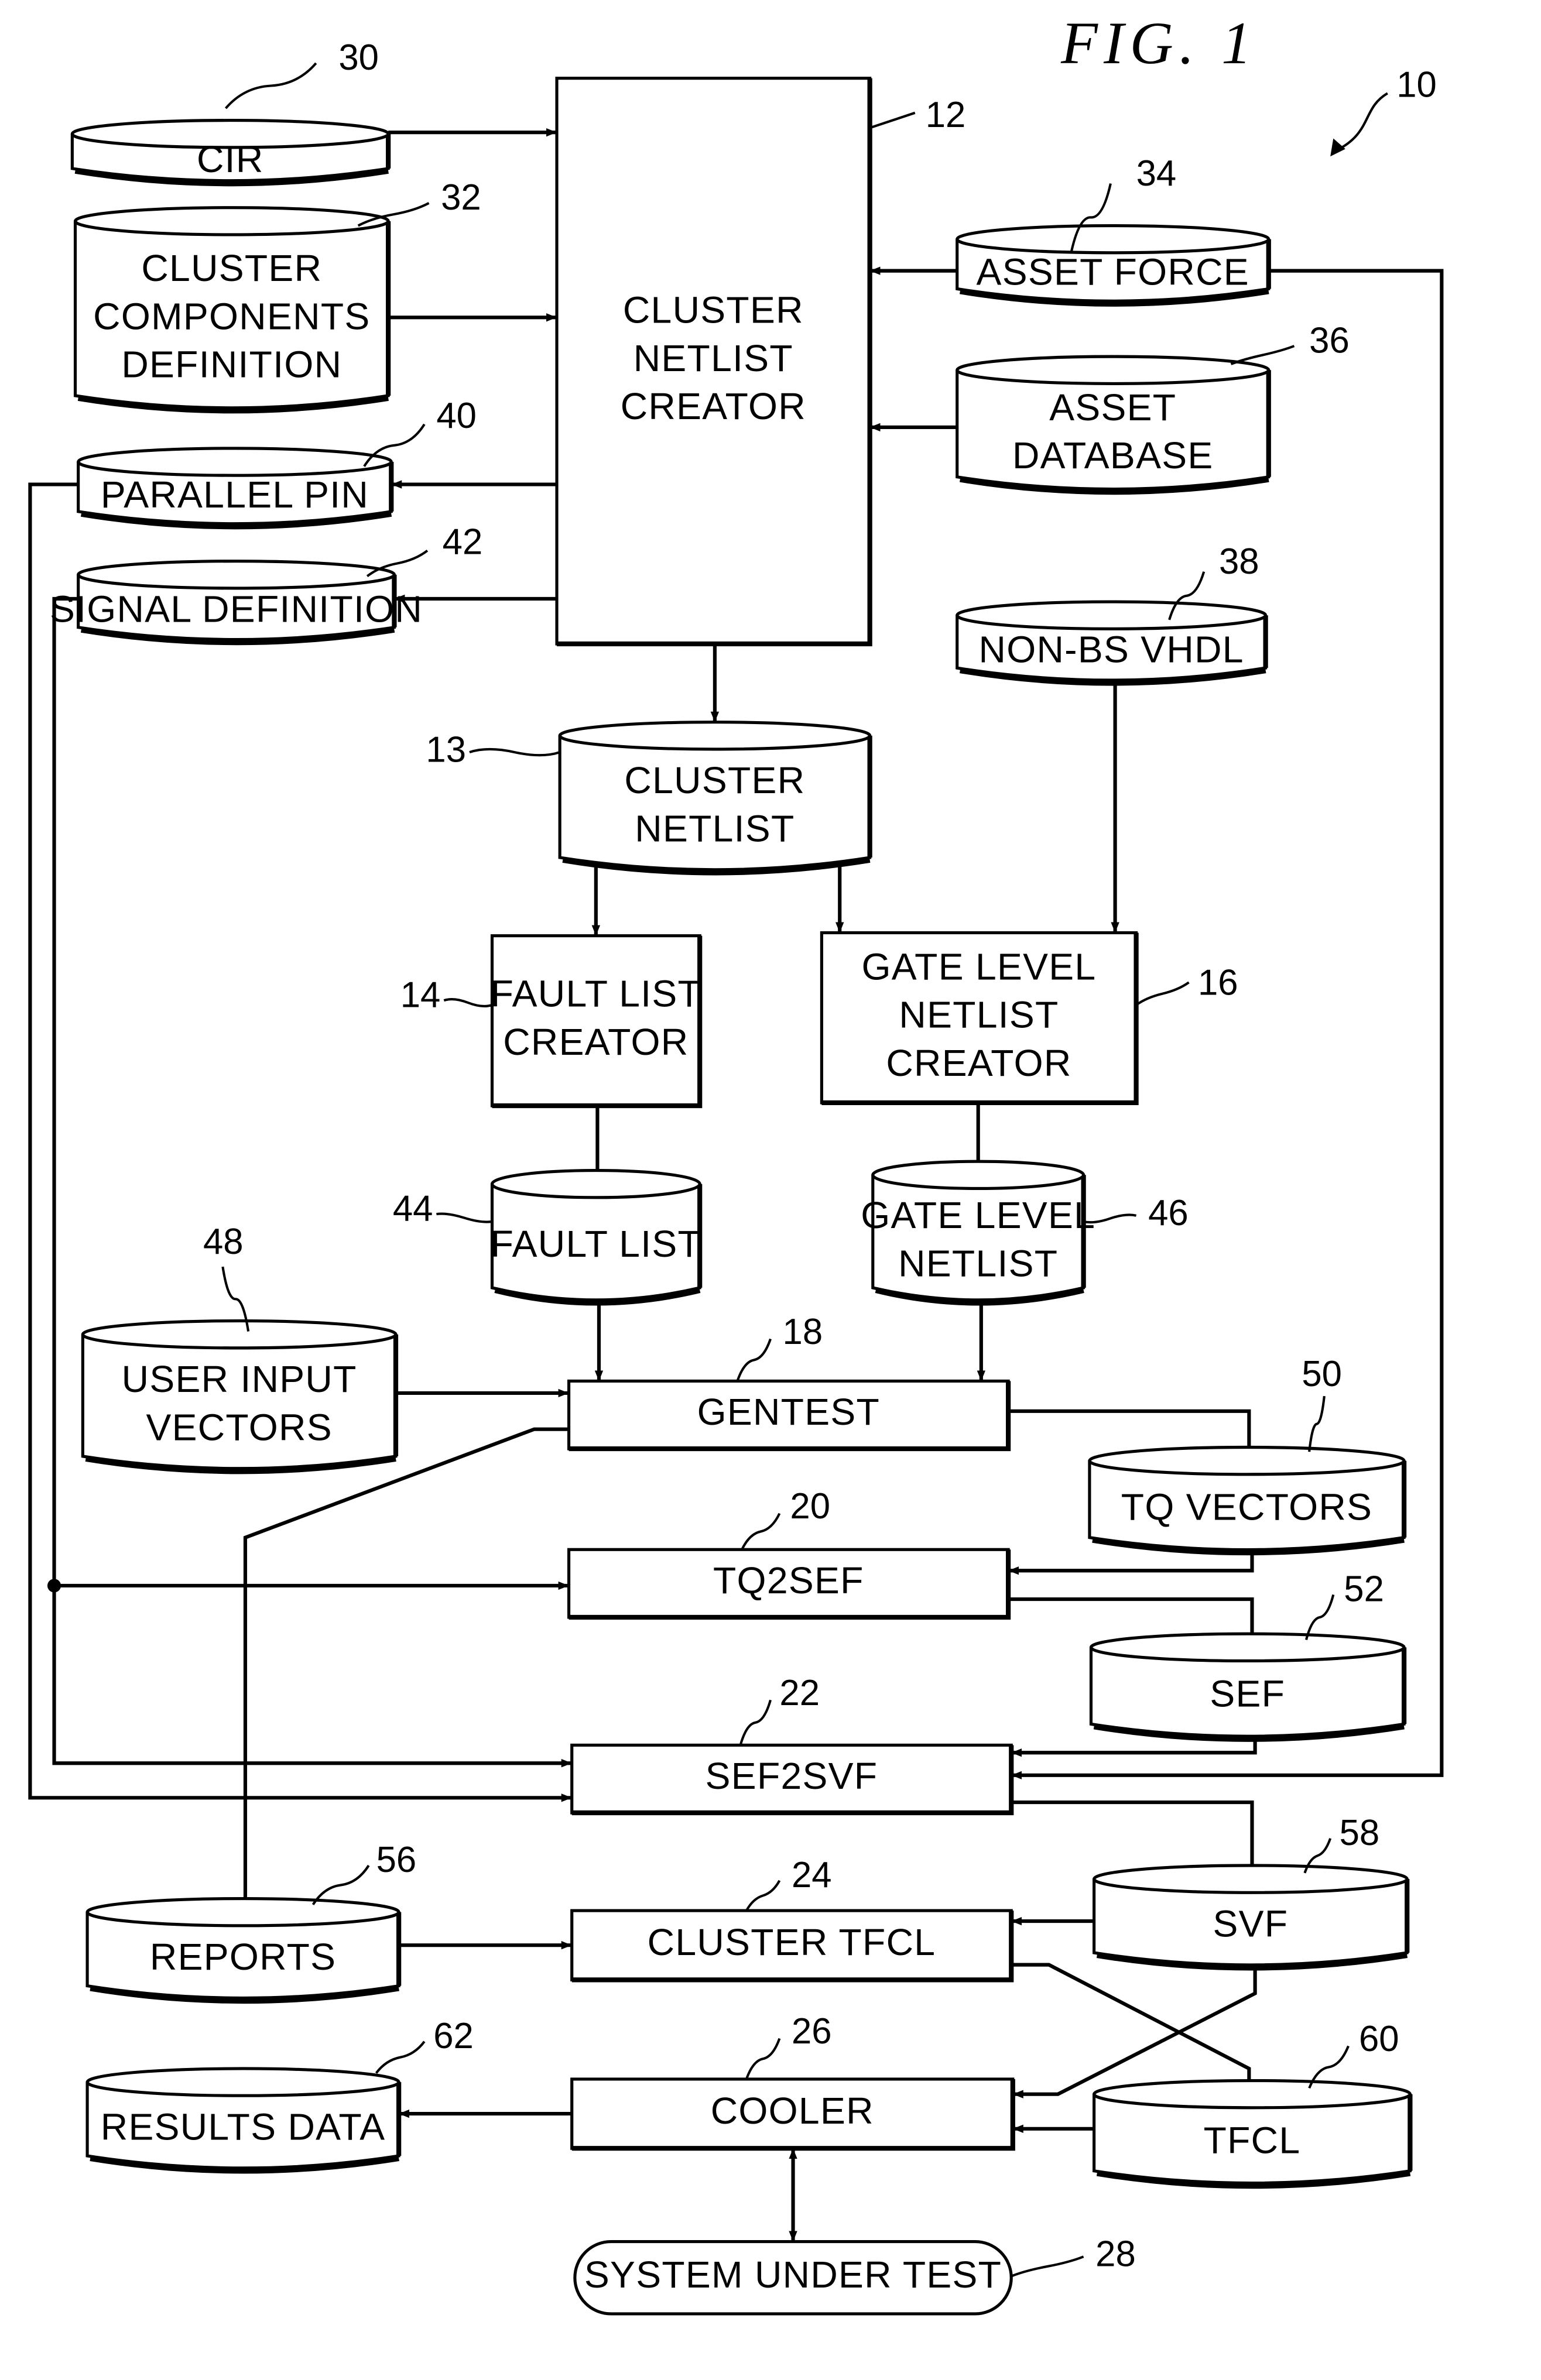  What do you see at coordinates (1115, 2254) in the screenshot?
I see `ref-numeral: 28` at bounding box center [1115, 2254].